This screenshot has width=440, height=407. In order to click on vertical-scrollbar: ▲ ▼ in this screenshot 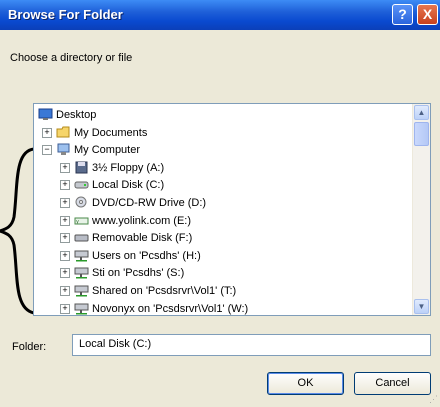, I will do `click(421, 209)`.